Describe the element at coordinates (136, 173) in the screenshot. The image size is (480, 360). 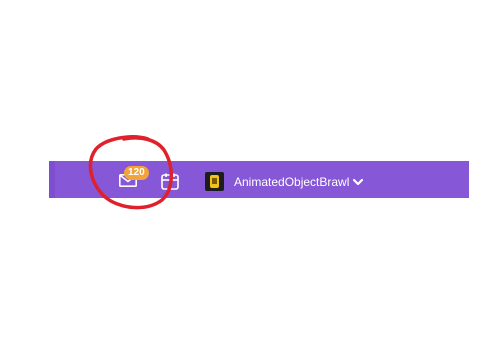
I see `messages-count-badge: 120` at that location.